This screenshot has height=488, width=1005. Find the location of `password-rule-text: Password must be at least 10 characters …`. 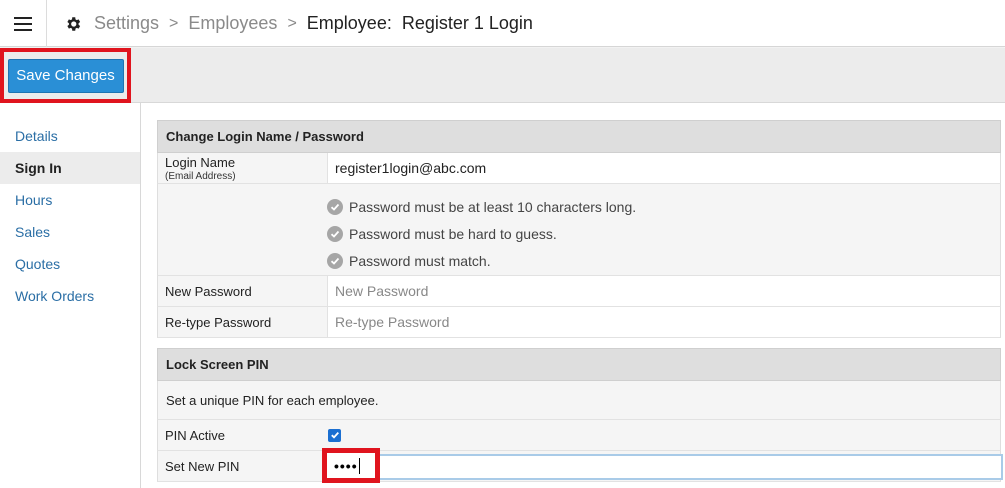

password-rule-text: Password must be at least 10 characters … is located at coordinates (493, 206).